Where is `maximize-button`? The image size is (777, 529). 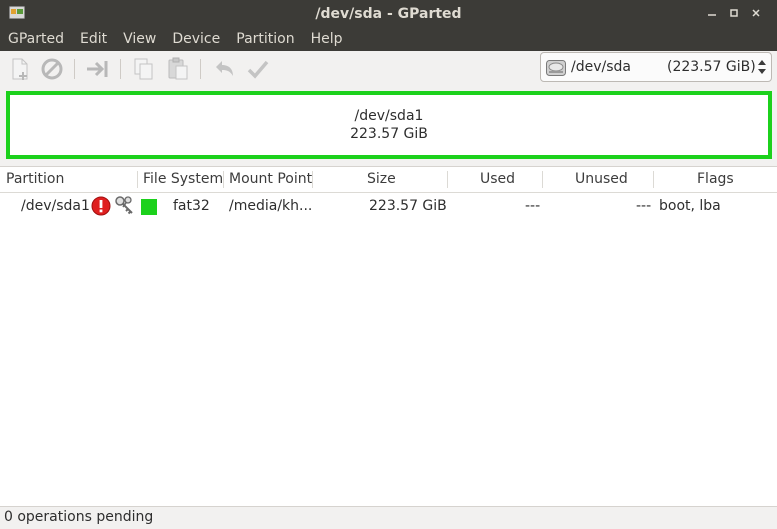 maximize-button is located at coordinates (734, 13).